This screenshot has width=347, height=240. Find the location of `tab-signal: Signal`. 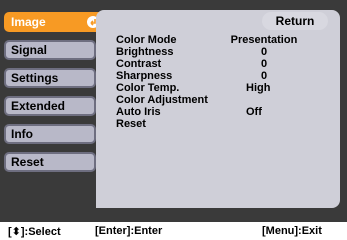

tab-signal: Signal is located at coordinates (50, 50).